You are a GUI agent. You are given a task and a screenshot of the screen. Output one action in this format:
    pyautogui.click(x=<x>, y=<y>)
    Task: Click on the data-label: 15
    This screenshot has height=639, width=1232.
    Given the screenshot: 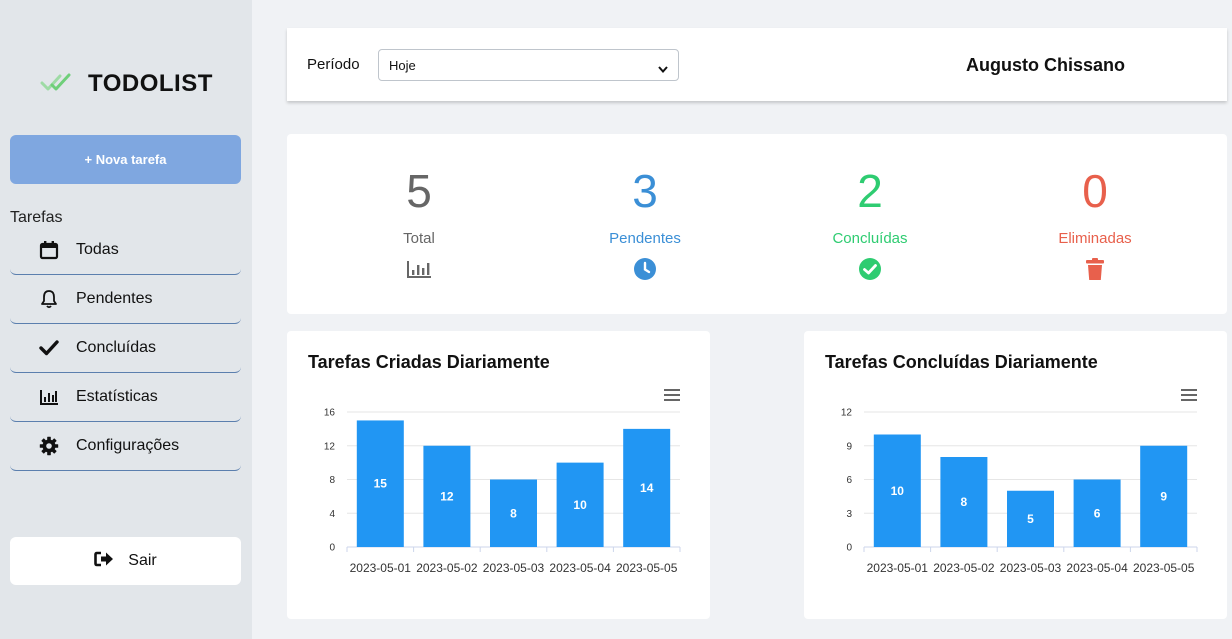 What is the action you would take?
    pyautogui.click(x=381, y=484)
    